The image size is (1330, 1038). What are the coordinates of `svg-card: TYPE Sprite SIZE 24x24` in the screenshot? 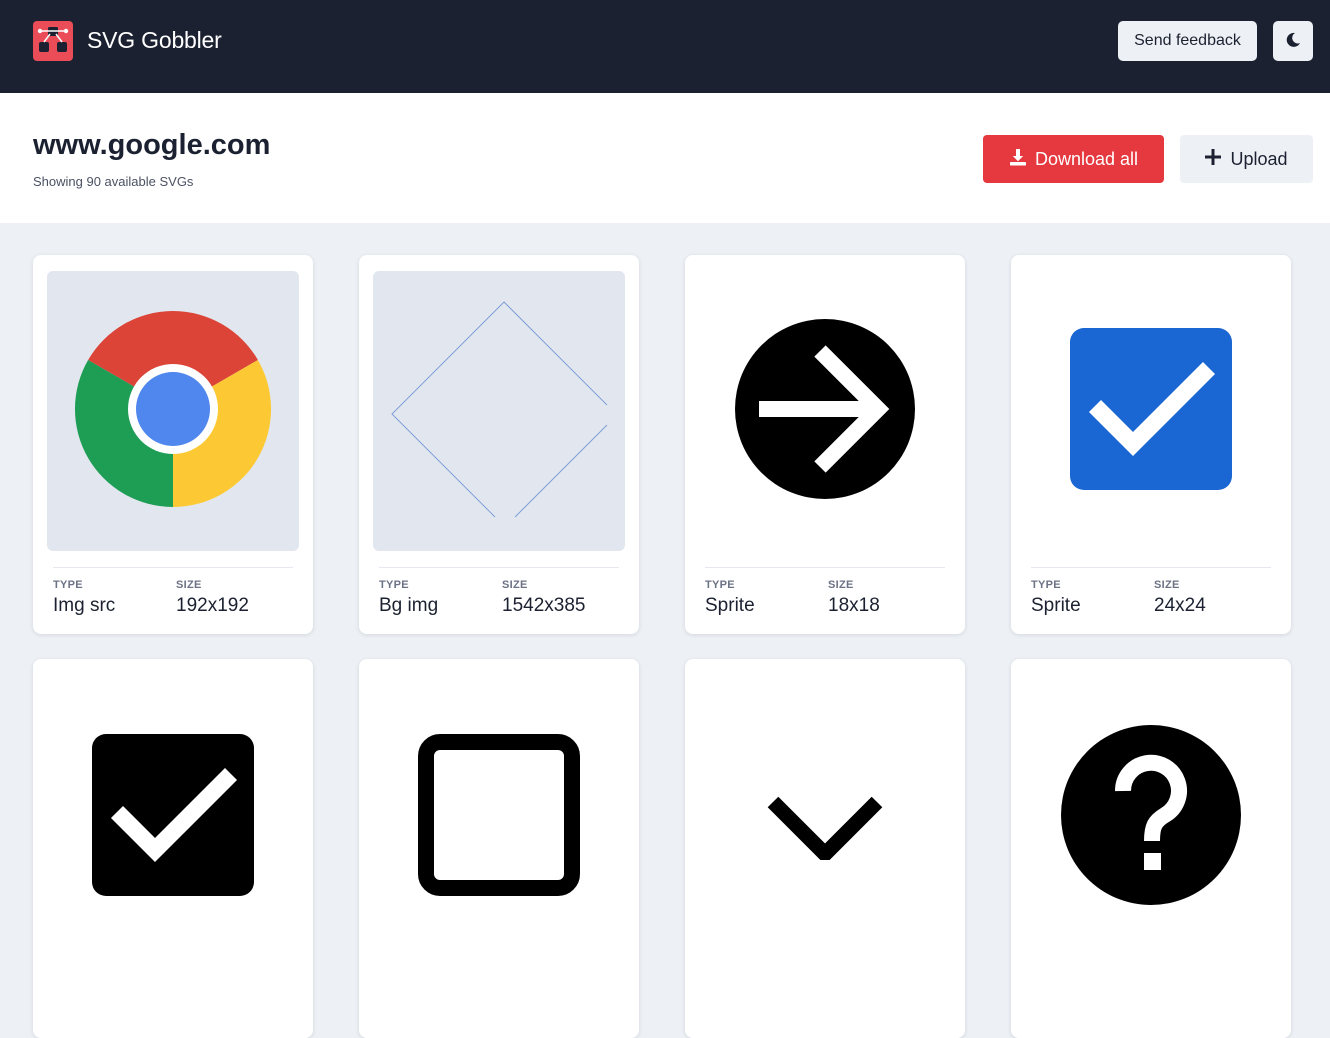 It's located at (1151, 444).